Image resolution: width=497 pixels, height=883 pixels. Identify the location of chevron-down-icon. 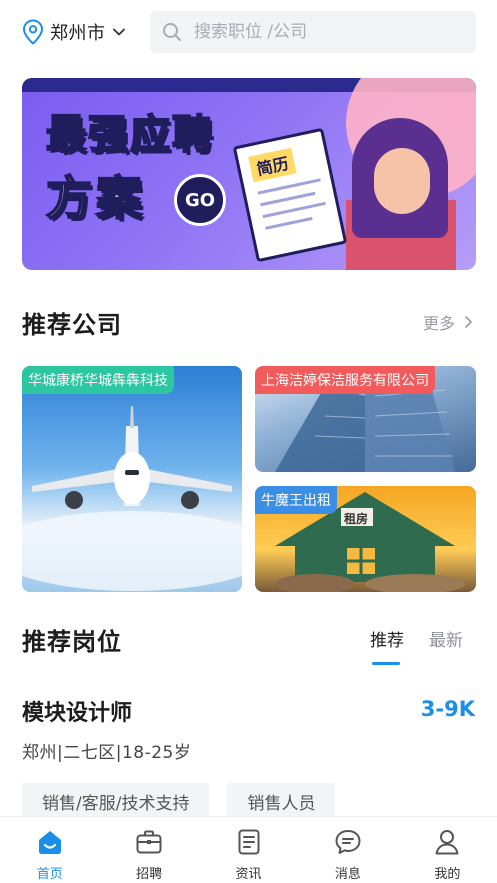
(118, 32).